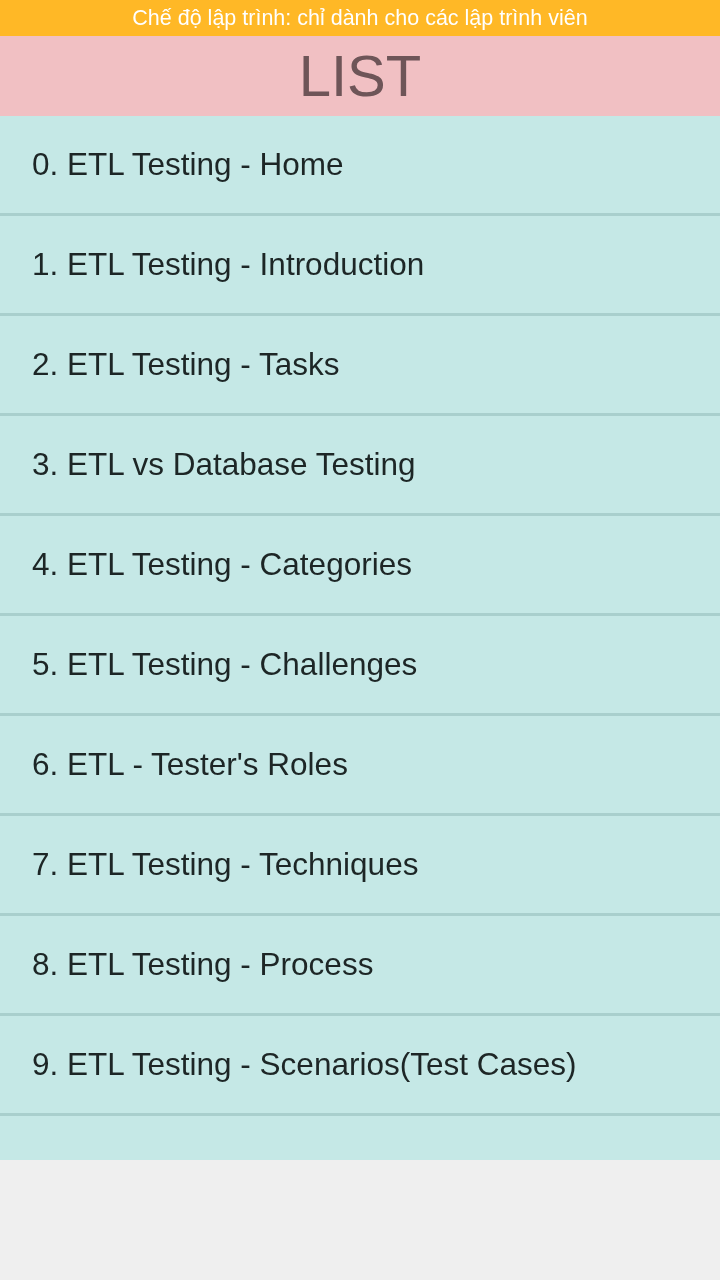  I want to click on page-title: LIST, so click(360, 76).